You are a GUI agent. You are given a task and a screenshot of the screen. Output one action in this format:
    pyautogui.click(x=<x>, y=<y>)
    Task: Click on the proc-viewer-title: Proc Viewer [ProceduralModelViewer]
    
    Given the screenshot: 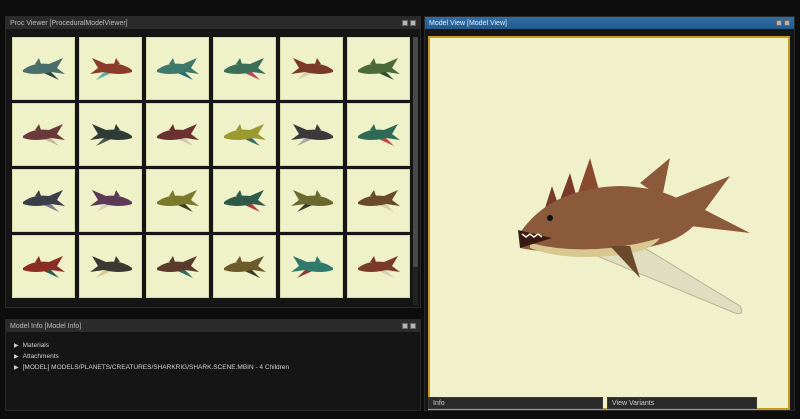 What is the action you would take?
    pyautogui.click(x=69, y=23)
    